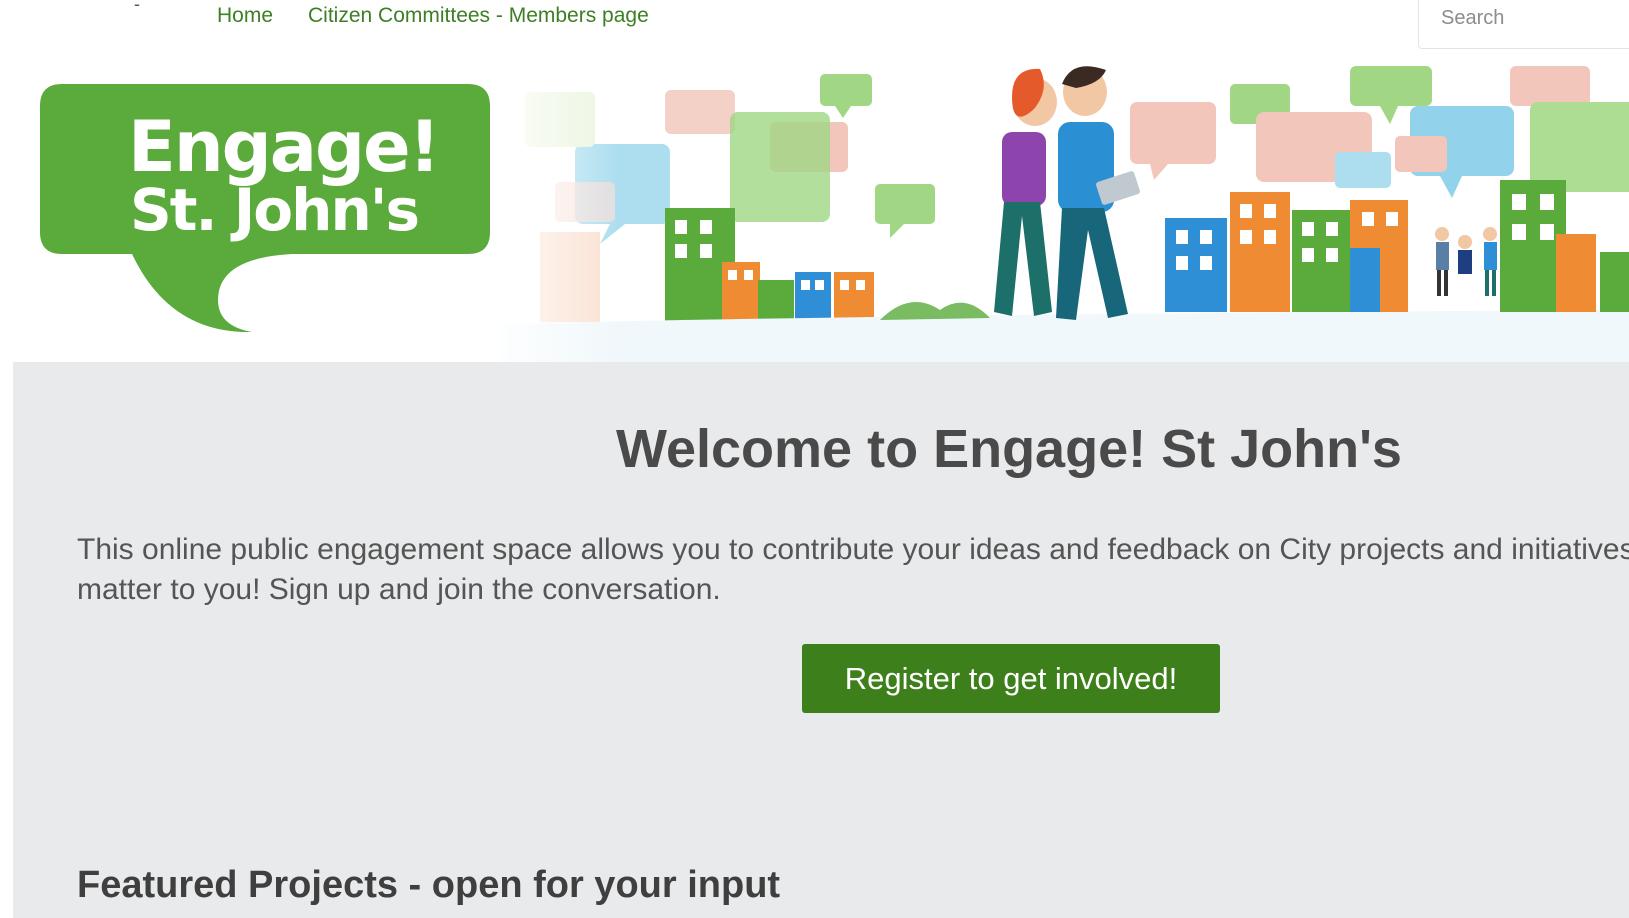 The image size is (1629, 918). What do you see at coordinates (429, 885) in the screenshot?
I see `featured-projects-heading: Featured Projects - open for your input` at bounding box center [429, 885].